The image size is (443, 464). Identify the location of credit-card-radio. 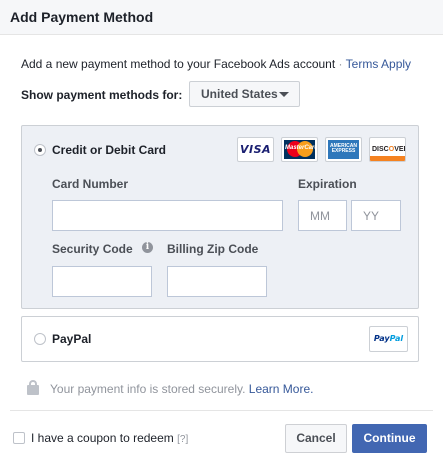
(40, 150).